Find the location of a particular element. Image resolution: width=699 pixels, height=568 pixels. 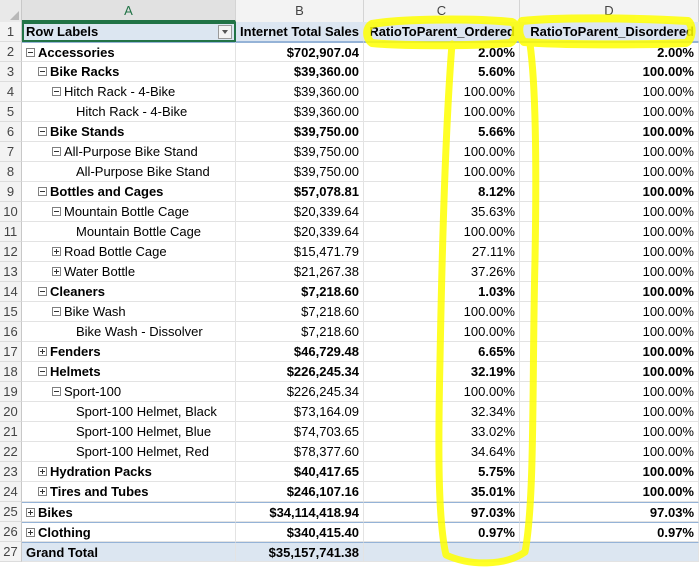

ordered-cell: 2.00% is located at coordinates (442, 52).